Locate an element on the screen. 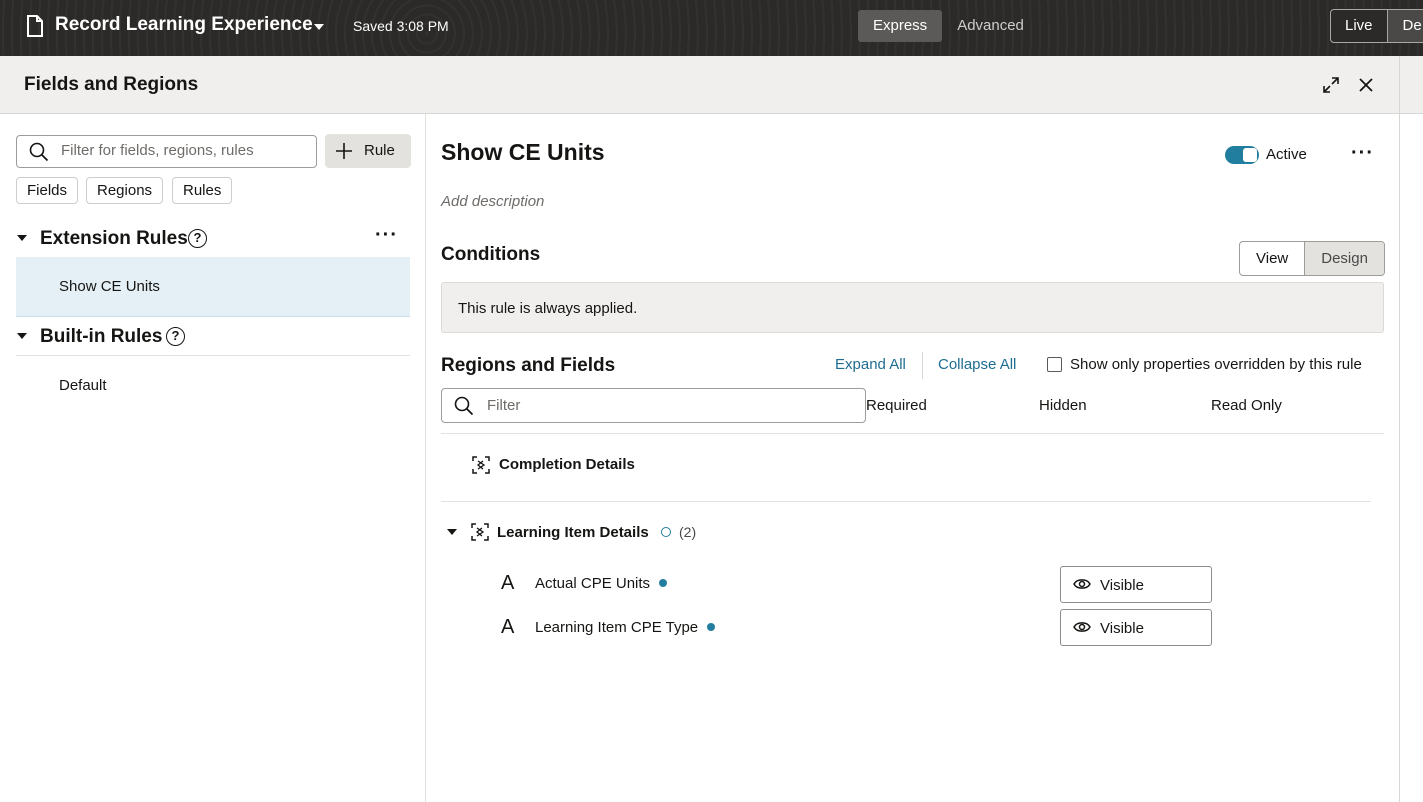 This screenshot has width=1423, height=802. live-button: Live is located at coordinates (1359, 26).